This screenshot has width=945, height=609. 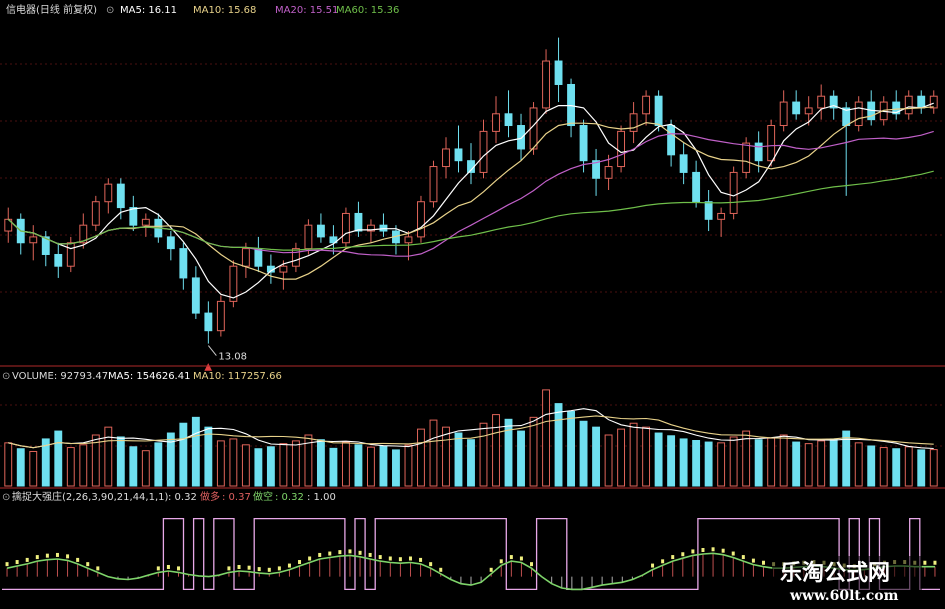 What do you see at coordinates (232, 357) in the screenshot?
I see `low-price-label: 13.08` at bounding box center [232, 357].